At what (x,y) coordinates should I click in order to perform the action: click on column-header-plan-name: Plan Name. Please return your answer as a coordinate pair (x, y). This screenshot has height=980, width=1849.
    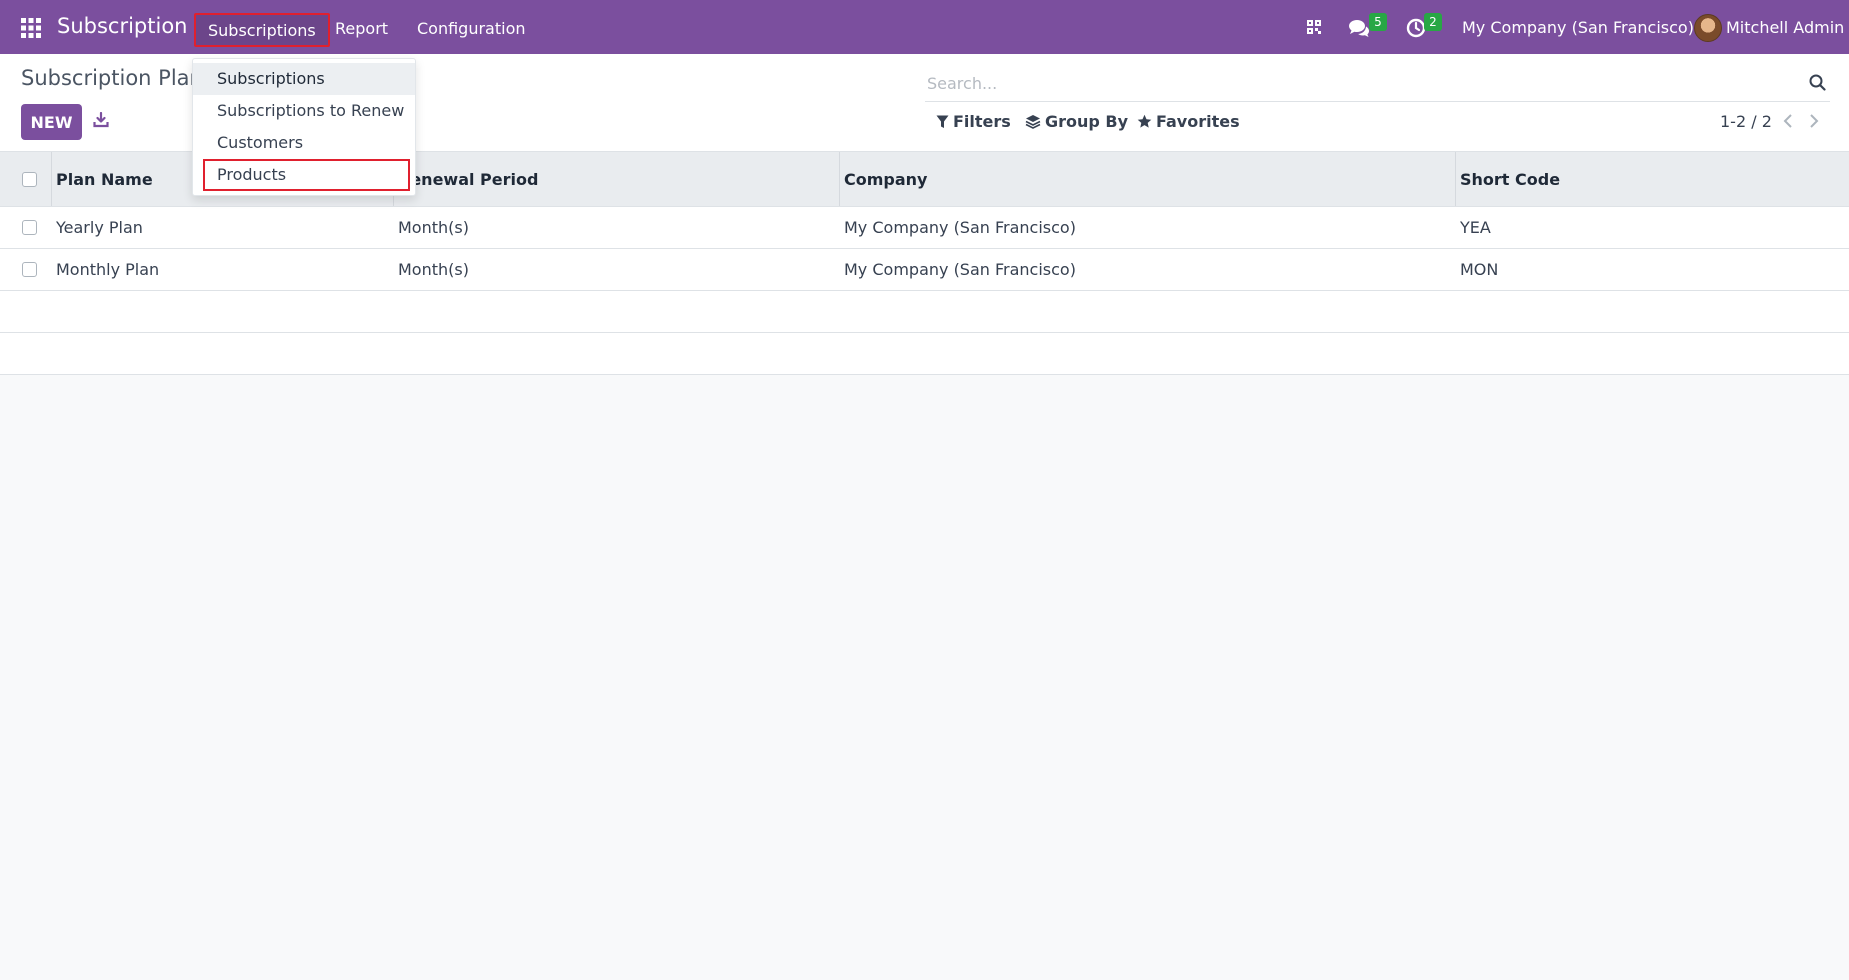
    Looking at the image, I should click on (102, 179).